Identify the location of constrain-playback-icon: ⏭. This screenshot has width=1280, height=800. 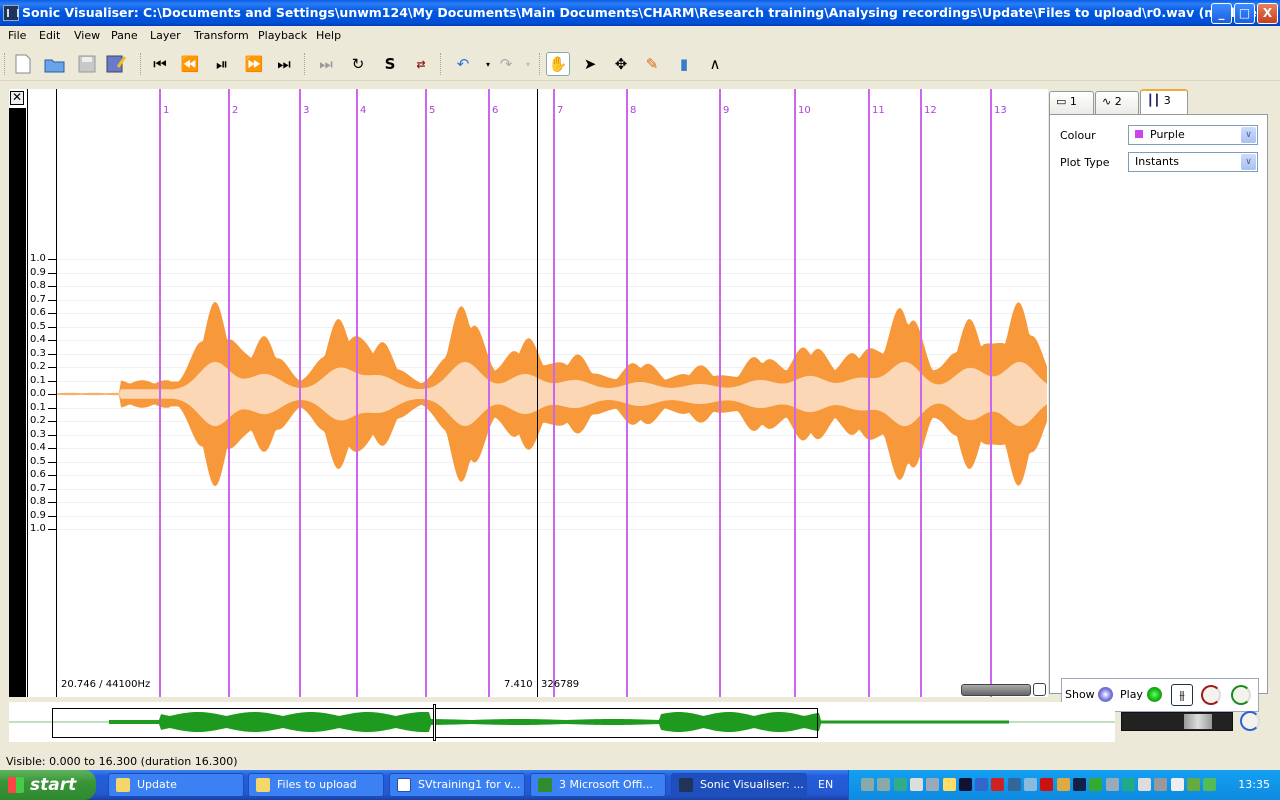
(326, 64).